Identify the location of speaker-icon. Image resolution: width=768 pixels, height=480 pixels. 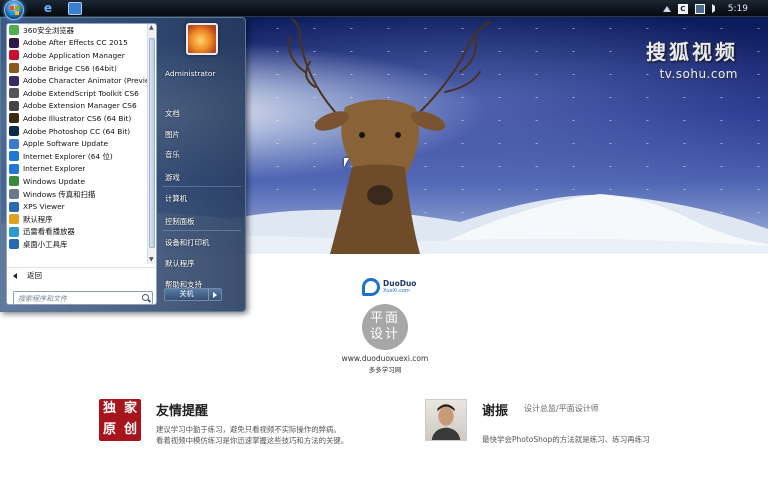
(716, 8).